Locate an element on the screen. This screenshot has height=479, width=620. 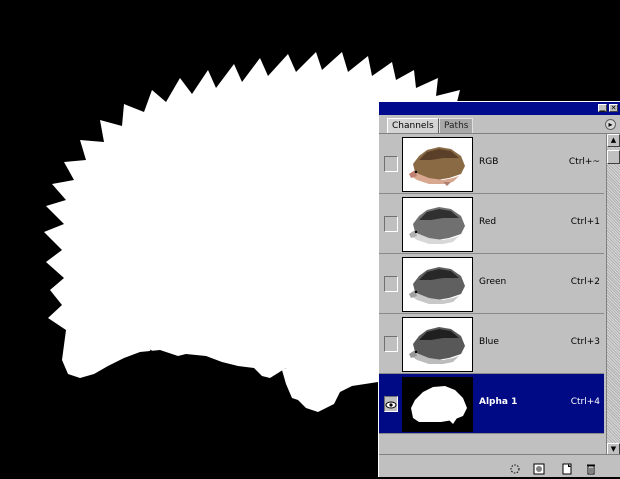
visibility-toggle-red is located at coordinates (391, 224).